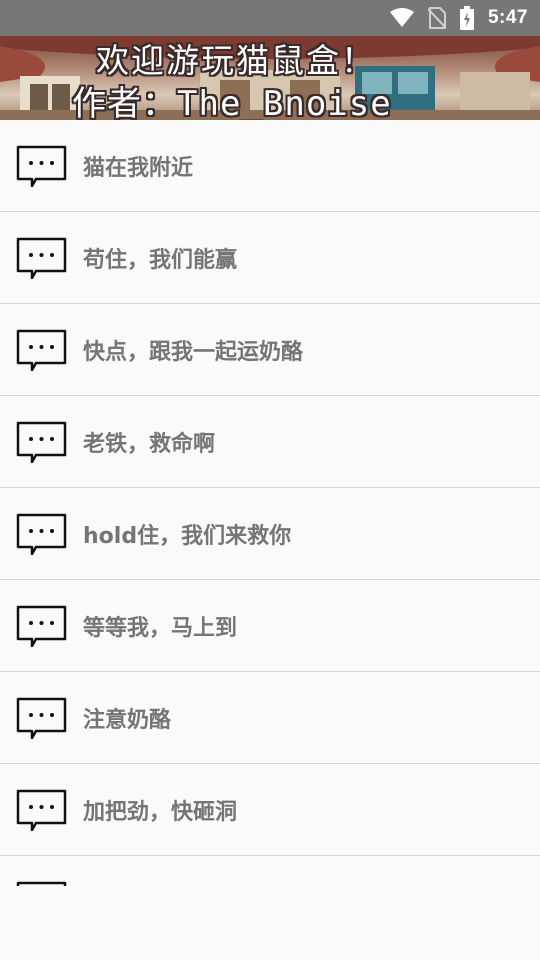 The image size is (540, 960). What do you see at coordinates (507, 17) in the screenshot?
I see `status-time: 5:47` at bounding box center [507, 17].